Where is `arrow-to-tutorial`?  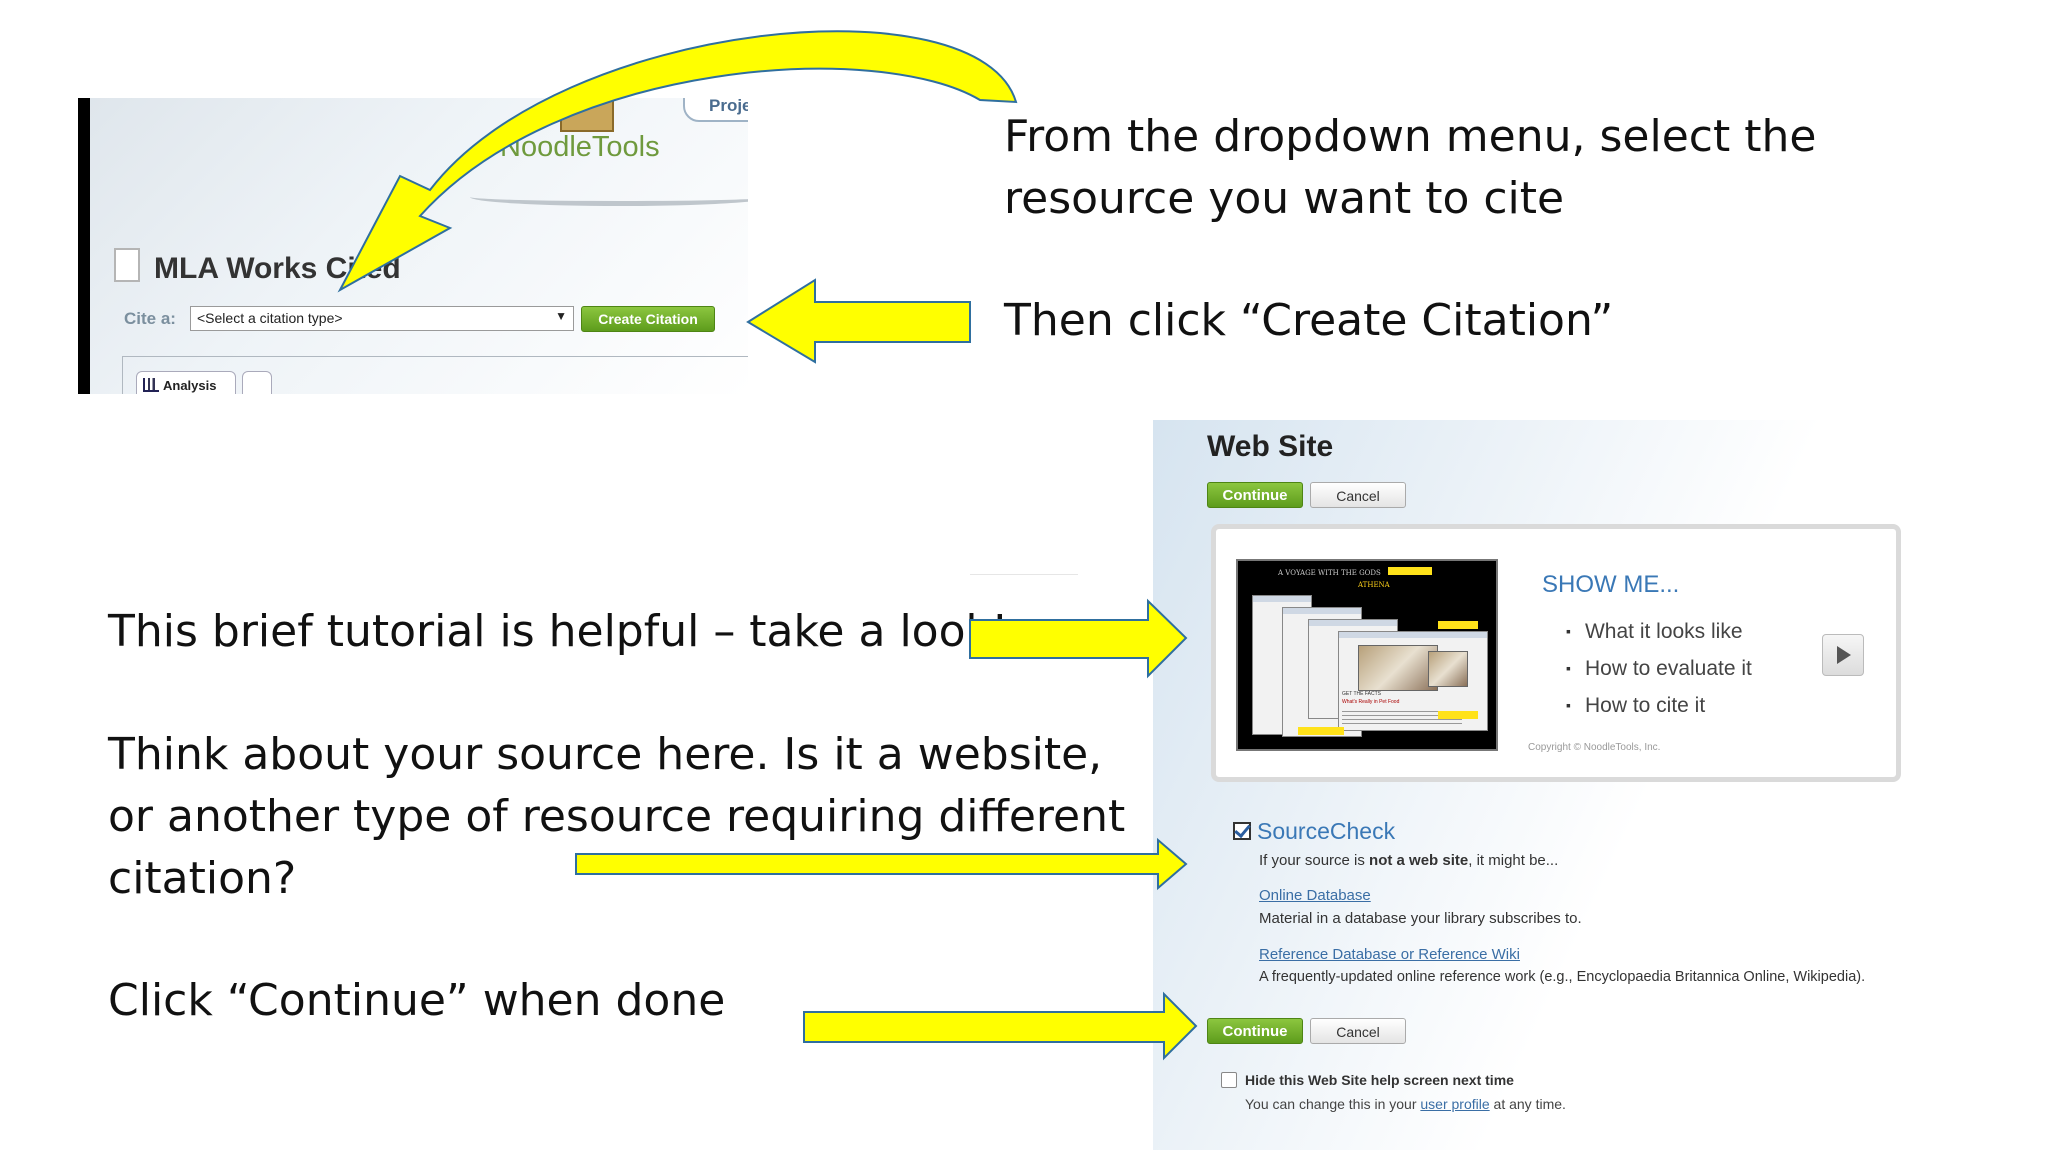 arrow-to-tutorial is located at coordinates (1078, 638).